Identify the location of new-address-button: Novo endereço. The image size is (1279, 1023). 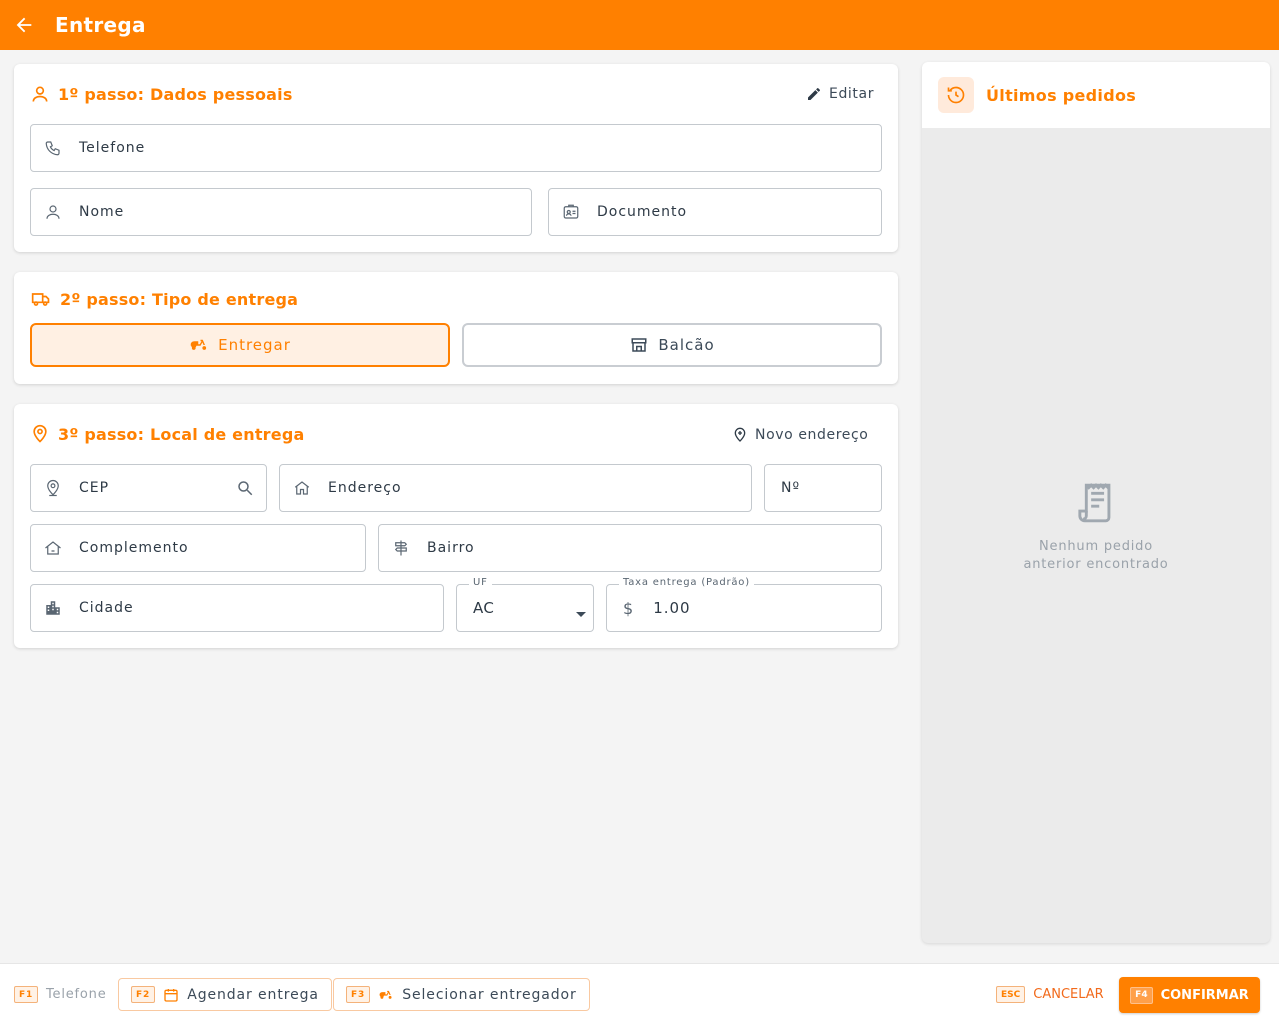
(800, 435).